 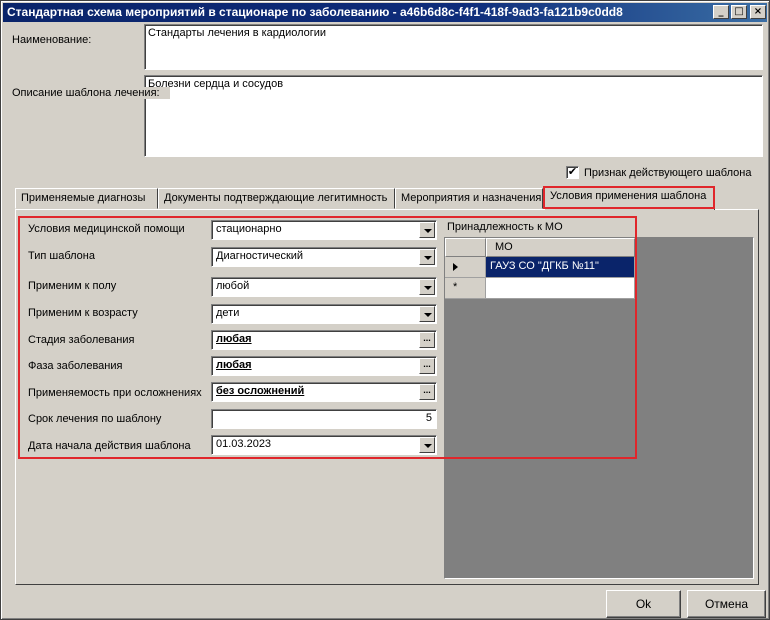 I want to click on template-type-select: Диагностический, so click(x=324, y=257).